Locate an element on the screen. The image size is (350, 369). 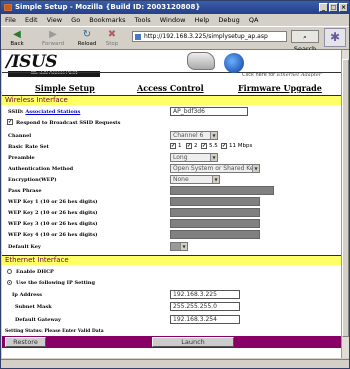
ip-address-row: Ip Address 192.168.3.225 is located at coordinates (171, 294).